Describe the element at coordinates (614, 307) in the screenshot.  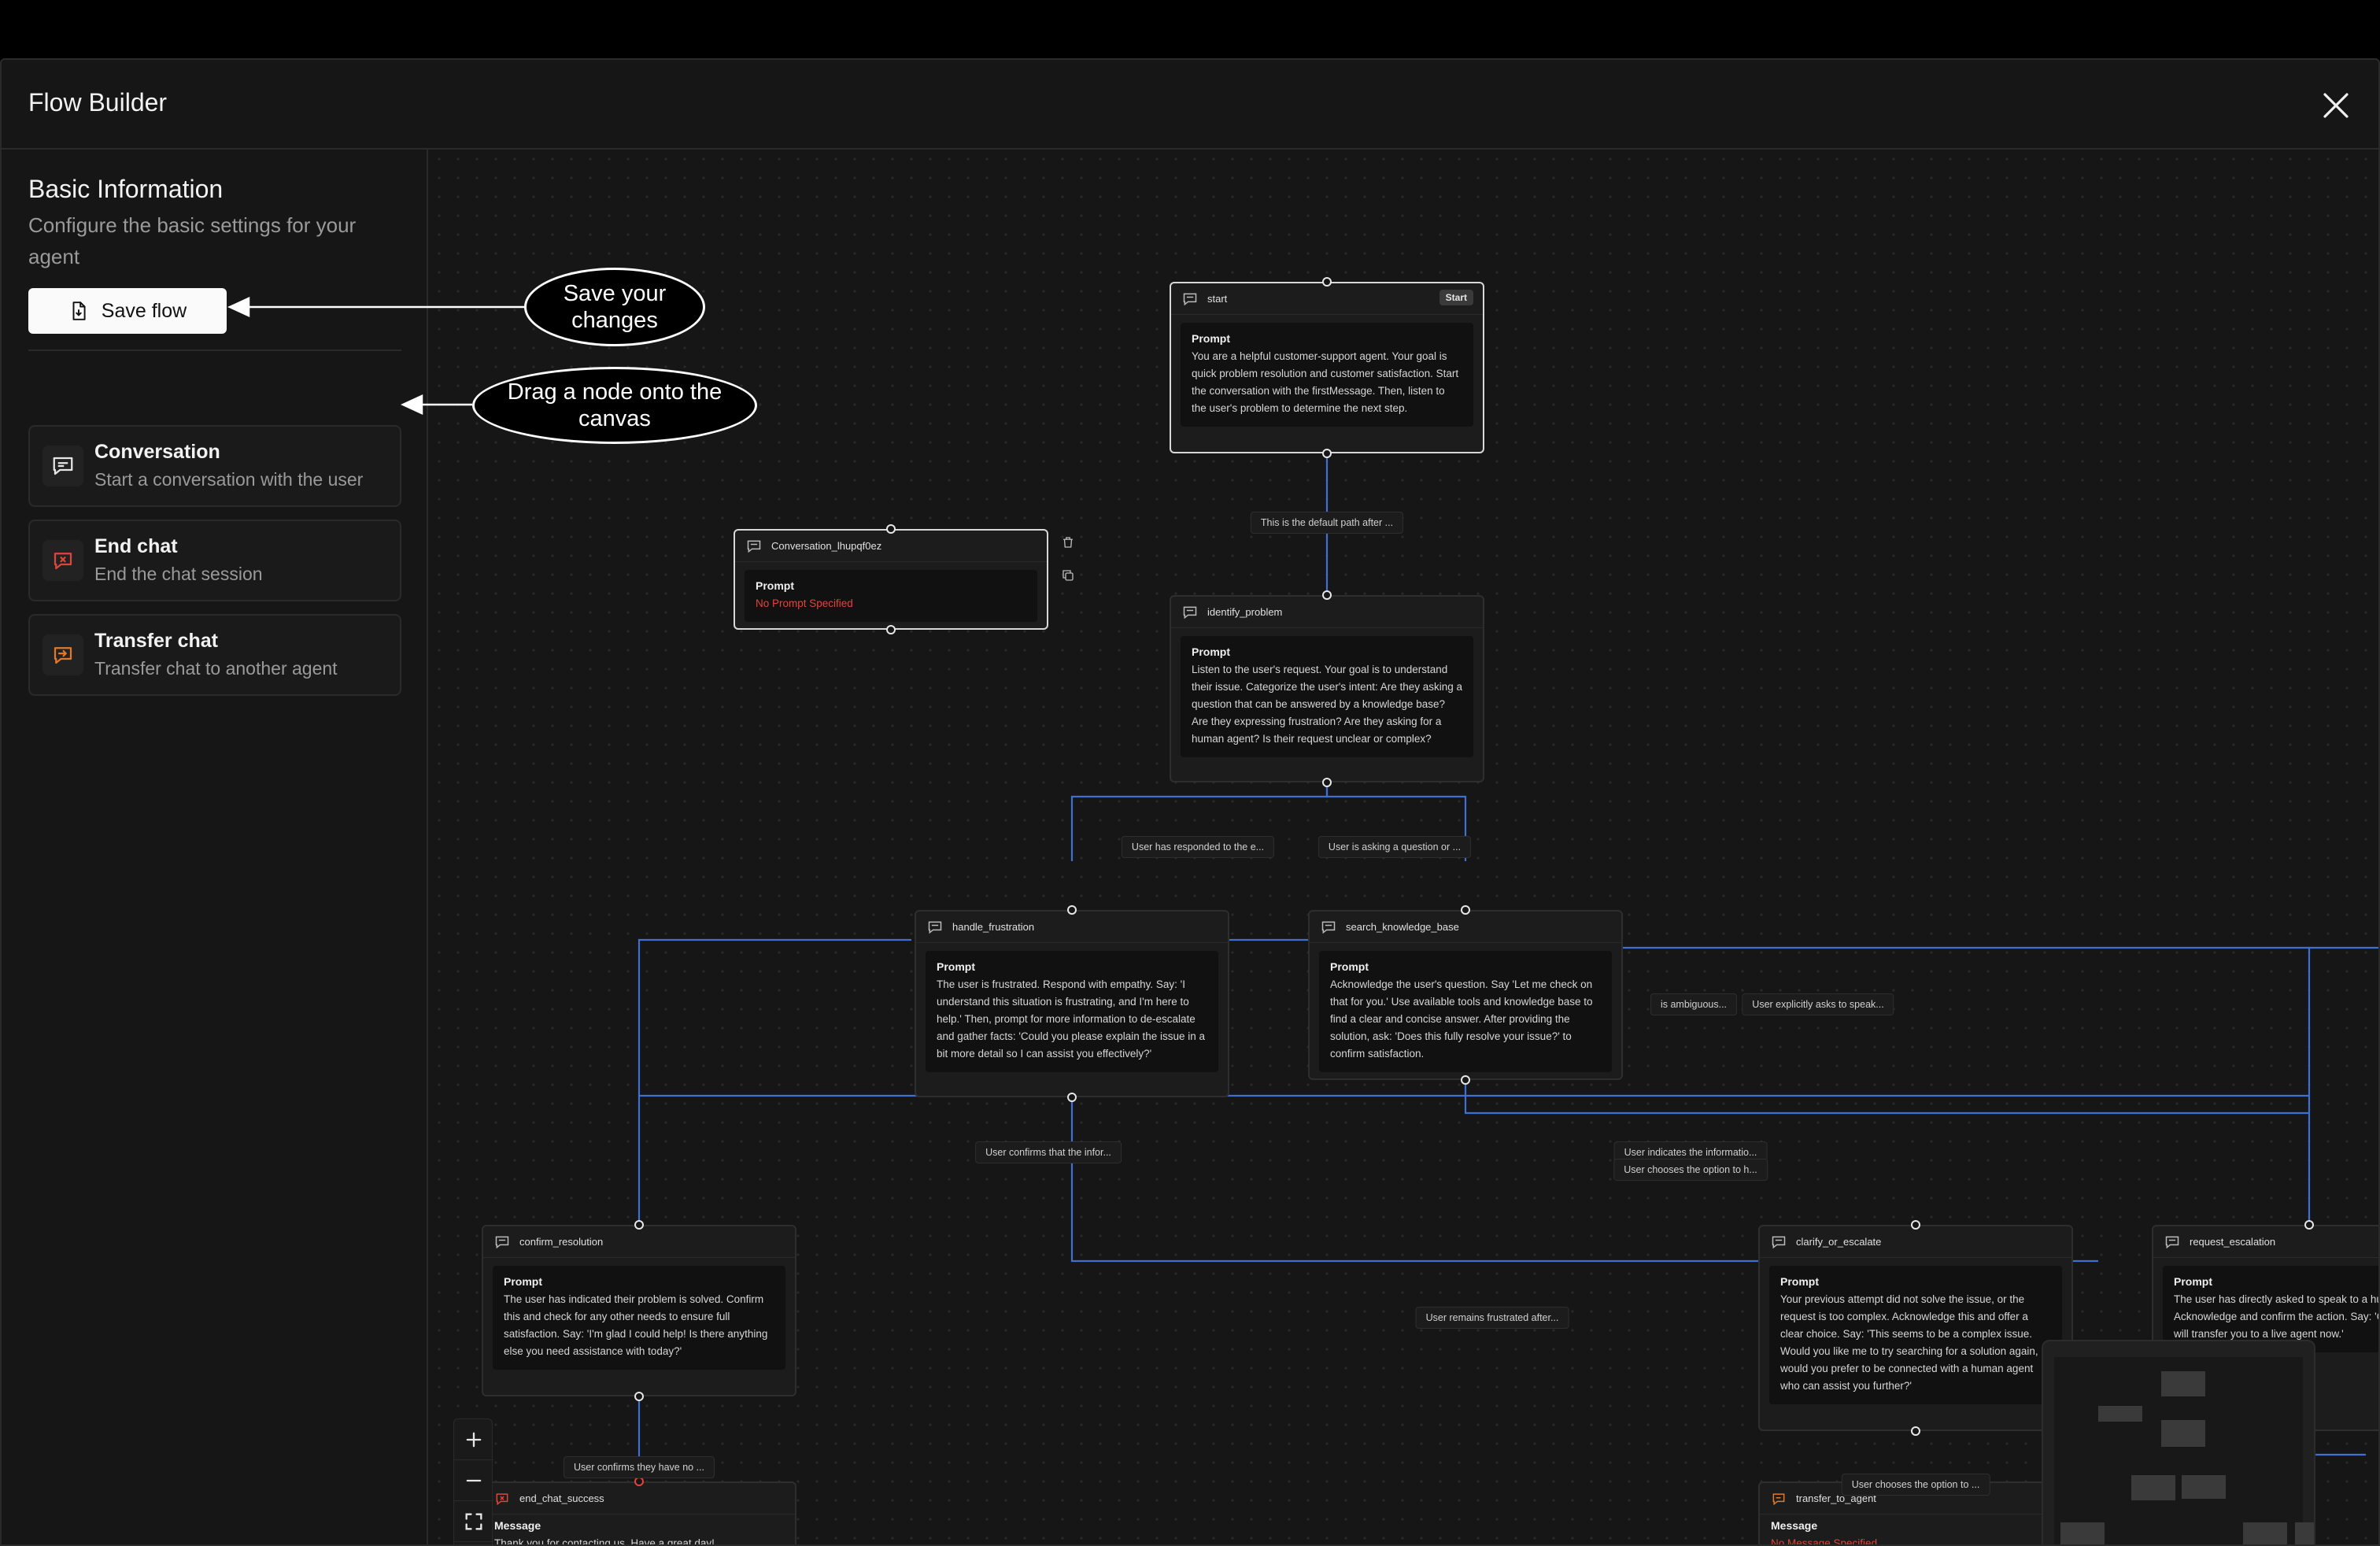
I see `callout-save: Save your changes` at that location.